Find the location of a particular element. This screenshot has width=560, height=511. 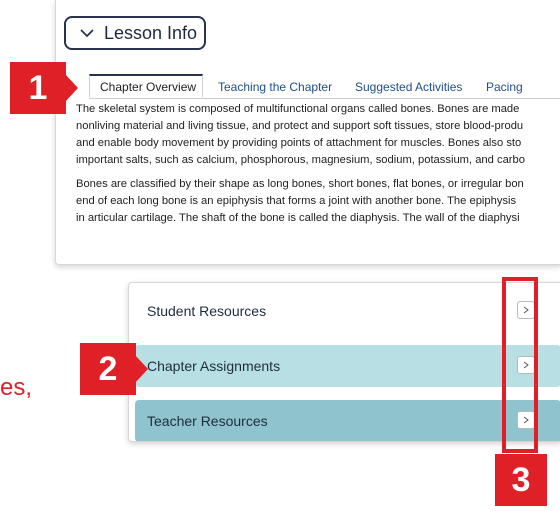

row-label: Chapter Assignments is located at coordinates (214, 366).